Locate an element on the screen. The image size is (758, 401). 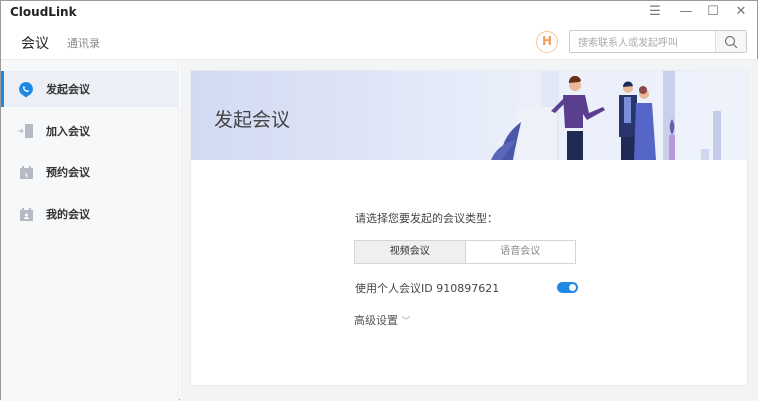
advanced-settings-label: 高级设置 is located at coordinates (376, 320).